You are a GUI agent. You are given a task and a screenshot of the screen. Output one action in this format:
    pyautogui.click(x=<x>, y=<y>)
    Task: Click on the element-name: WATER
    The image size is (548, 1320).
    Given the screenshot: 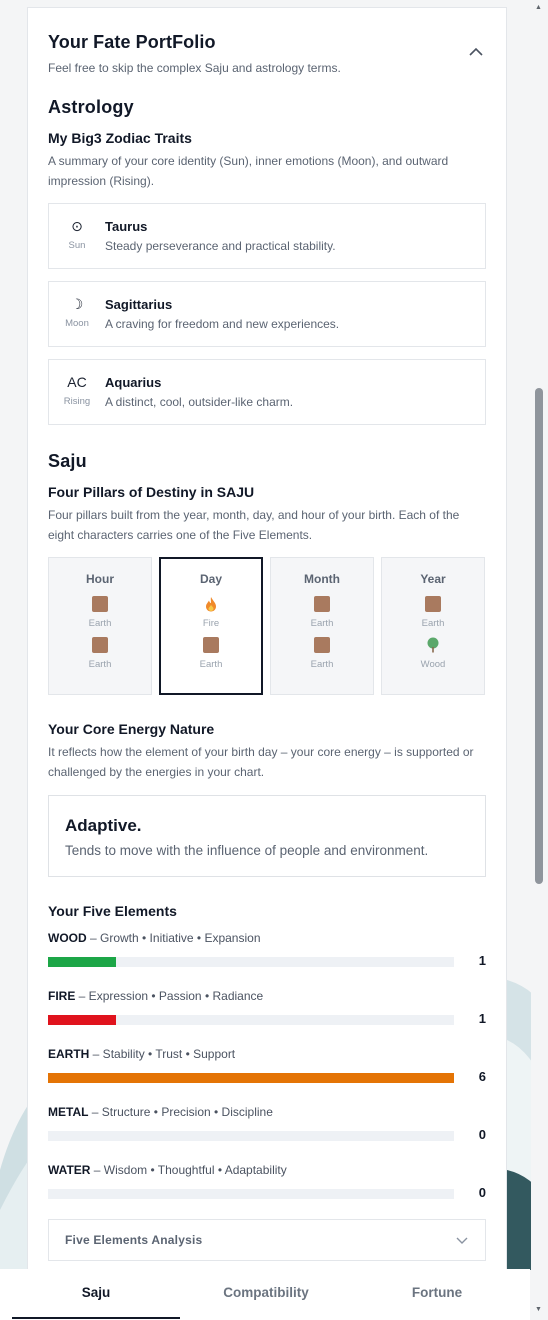 What is the action you would take?
    pyautogui.click(x=69, y=1170)
    